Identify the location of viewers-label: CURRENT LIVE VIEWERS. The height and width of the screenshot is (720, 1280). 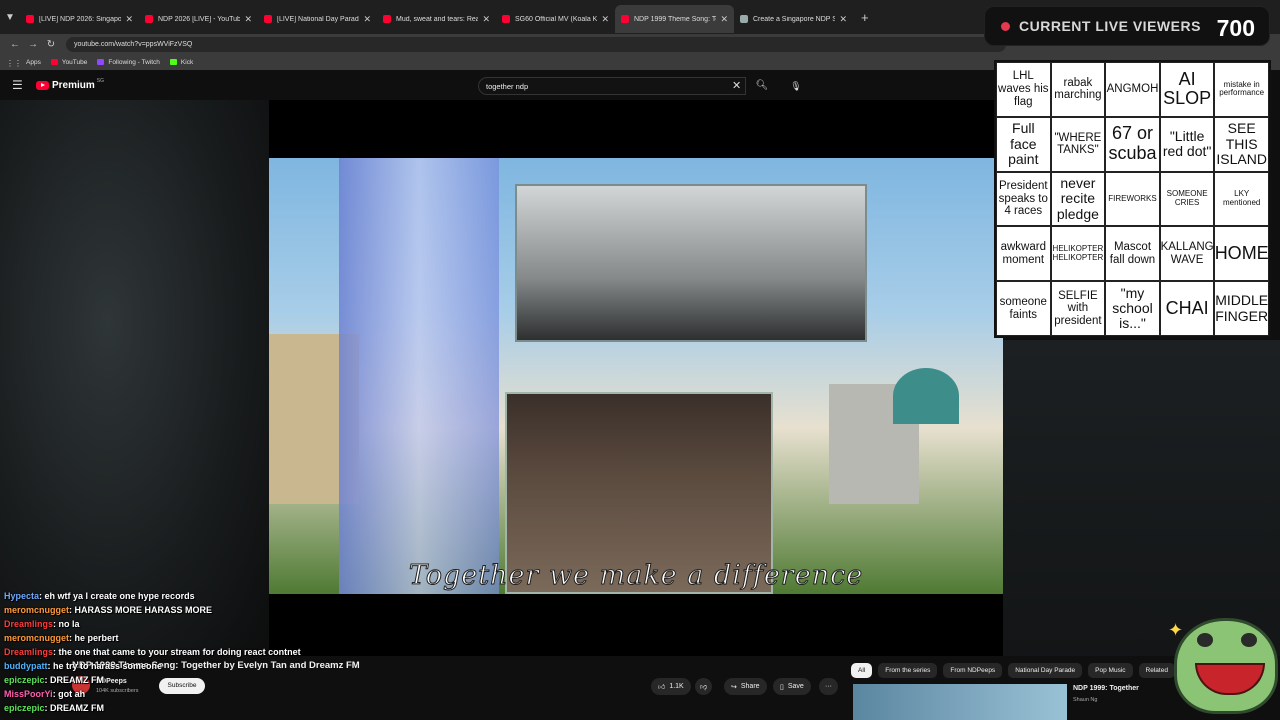
(1110, 26).